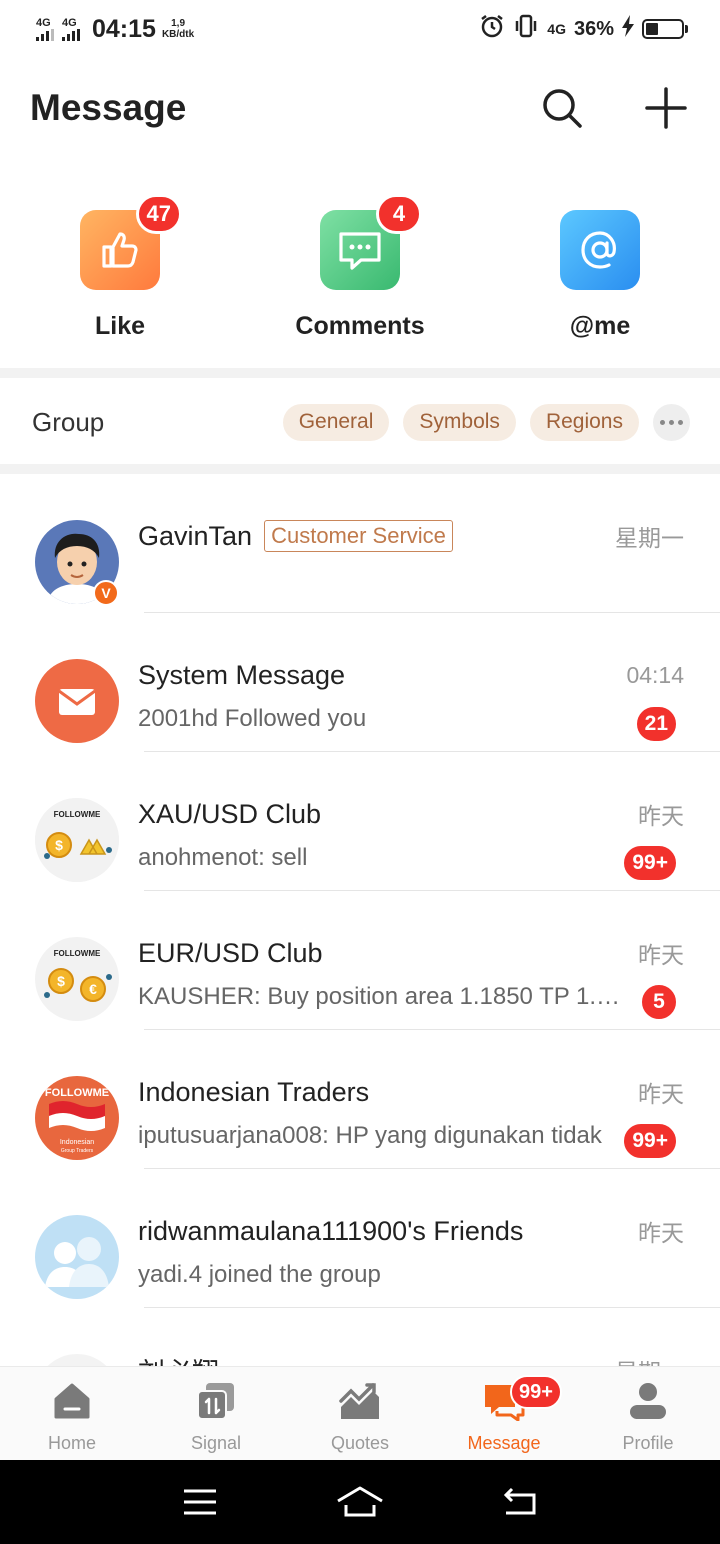 The image size is (720, 1544). I want to click on charging-icon, so click(628, 29).